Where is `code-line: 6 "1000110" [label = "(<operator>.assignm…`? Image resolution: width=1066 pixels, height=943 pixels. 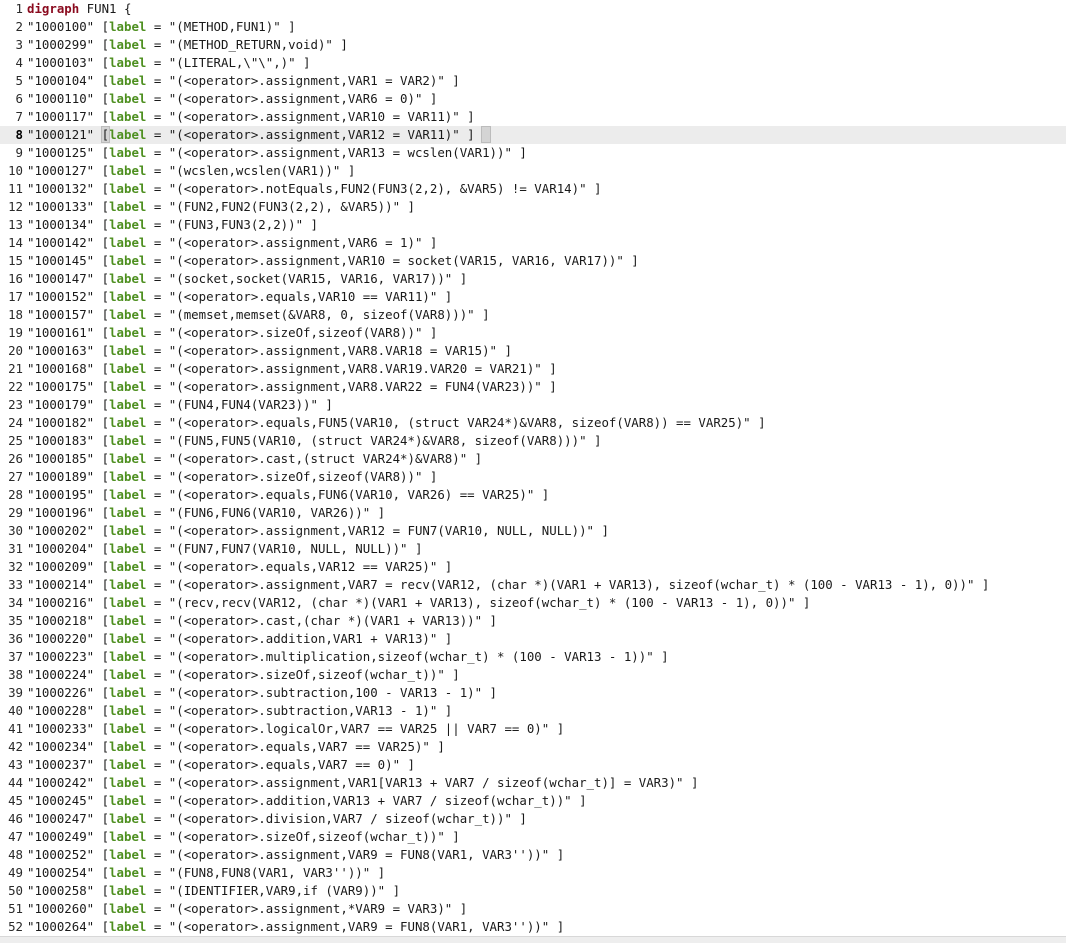 code-line: 6 "1000110" [label = "(<operator>.assignm… is located at coordinates (533, 99).